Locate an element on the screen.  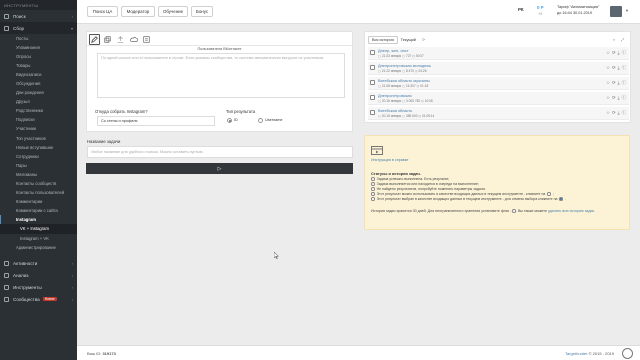
sidebar-item: Дни рождения is located at coordinates (38, 92).